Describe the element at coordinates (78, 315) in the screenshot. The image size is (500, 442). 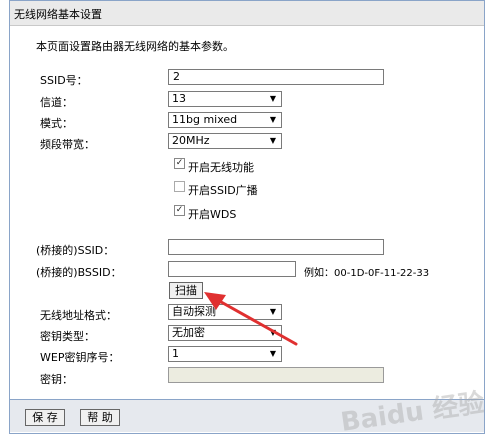
I see `address-format-label: 无线地址格式：` at that location.